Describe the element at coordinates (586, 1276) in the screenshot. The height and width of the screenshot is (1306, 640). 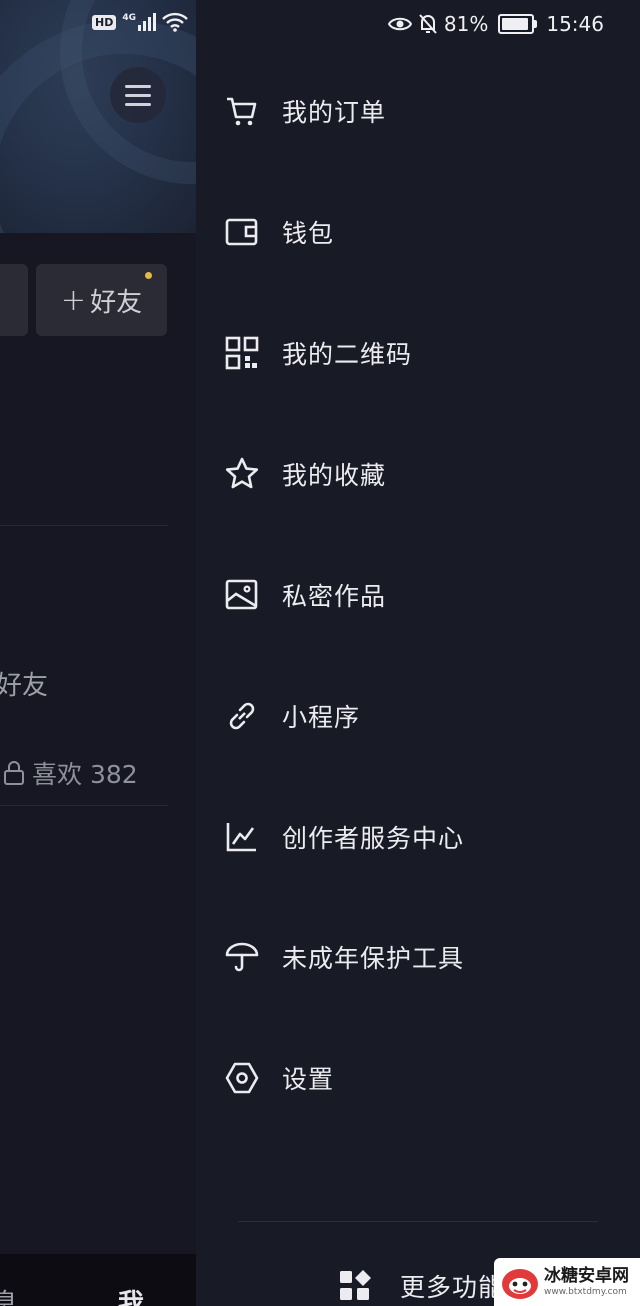
I see `watermark-name: 冰糖安卓网` at that location.